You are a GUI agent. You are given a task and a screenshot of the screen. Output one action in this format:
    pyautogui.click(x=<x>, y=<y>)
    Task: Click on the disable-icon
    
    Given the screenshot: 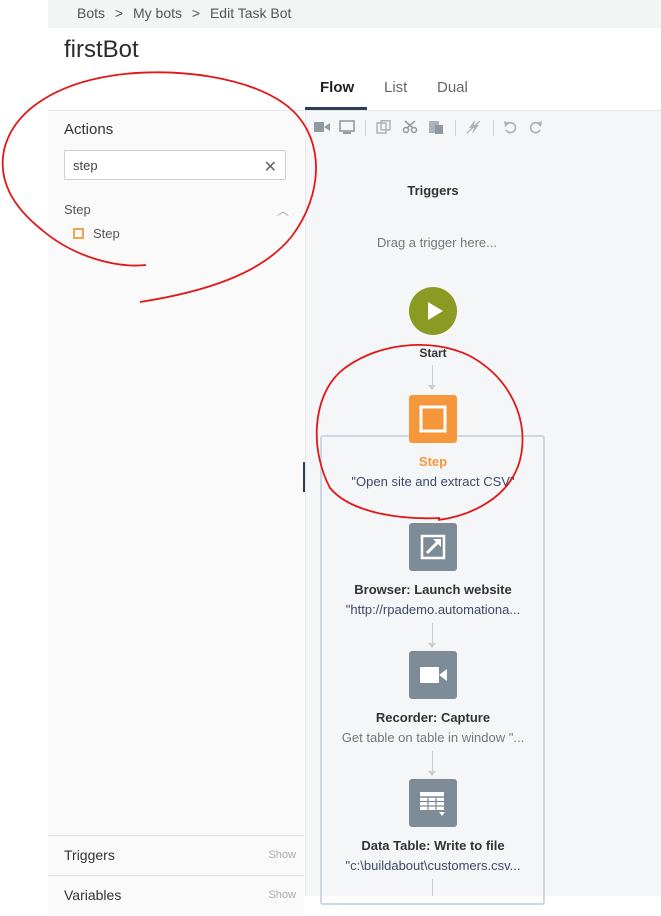 What is the action you would take?
    pyautogui.click(x=474, y=127)
    